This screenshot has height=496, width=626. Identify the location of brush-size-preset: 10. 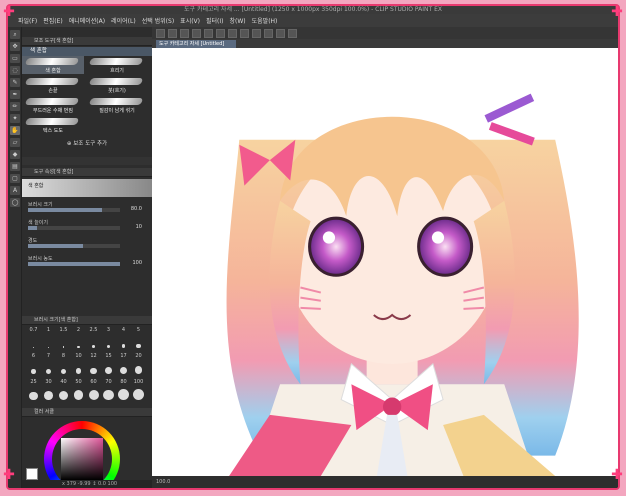
(78, 363).